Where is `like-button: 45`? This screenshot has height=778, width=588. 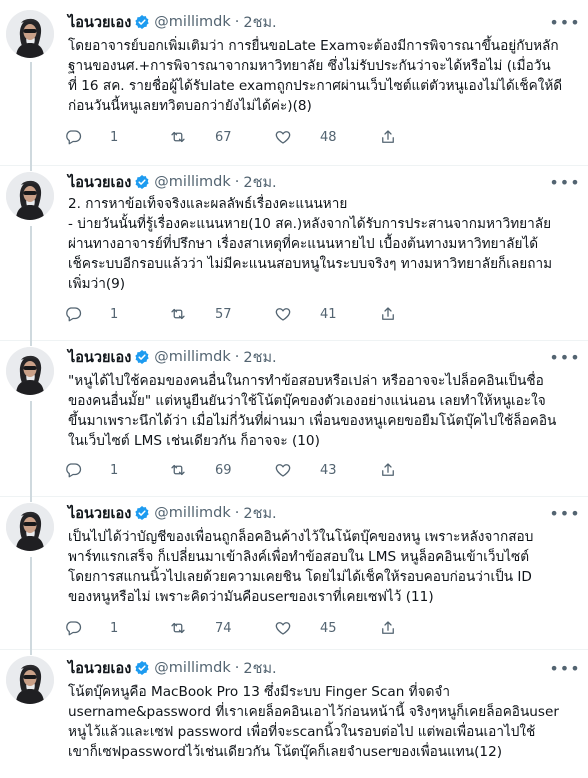
like-button: 45 is located at coordinates (326, 628).